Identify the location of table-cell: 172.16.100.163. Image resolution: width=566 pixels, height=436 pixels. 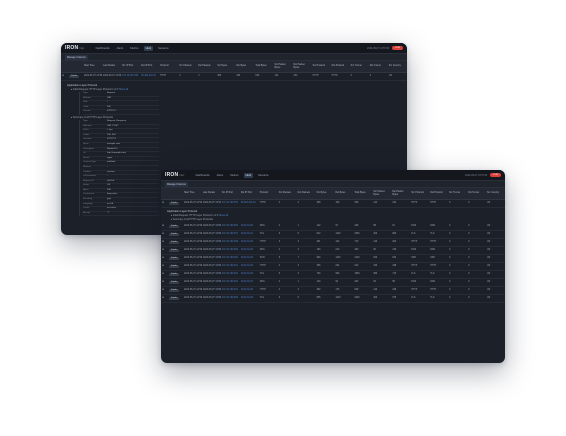
(230, 282).